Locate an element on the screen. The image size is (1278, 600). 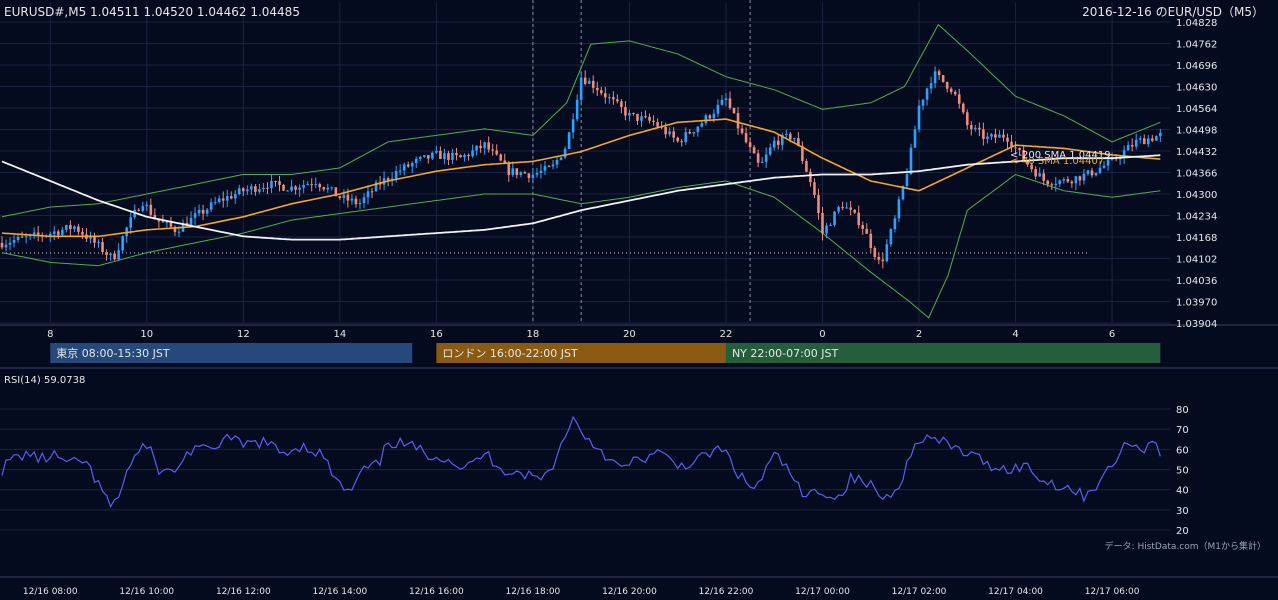
price-tick-label: 1.04762 is located at coordinates (1196, 45).